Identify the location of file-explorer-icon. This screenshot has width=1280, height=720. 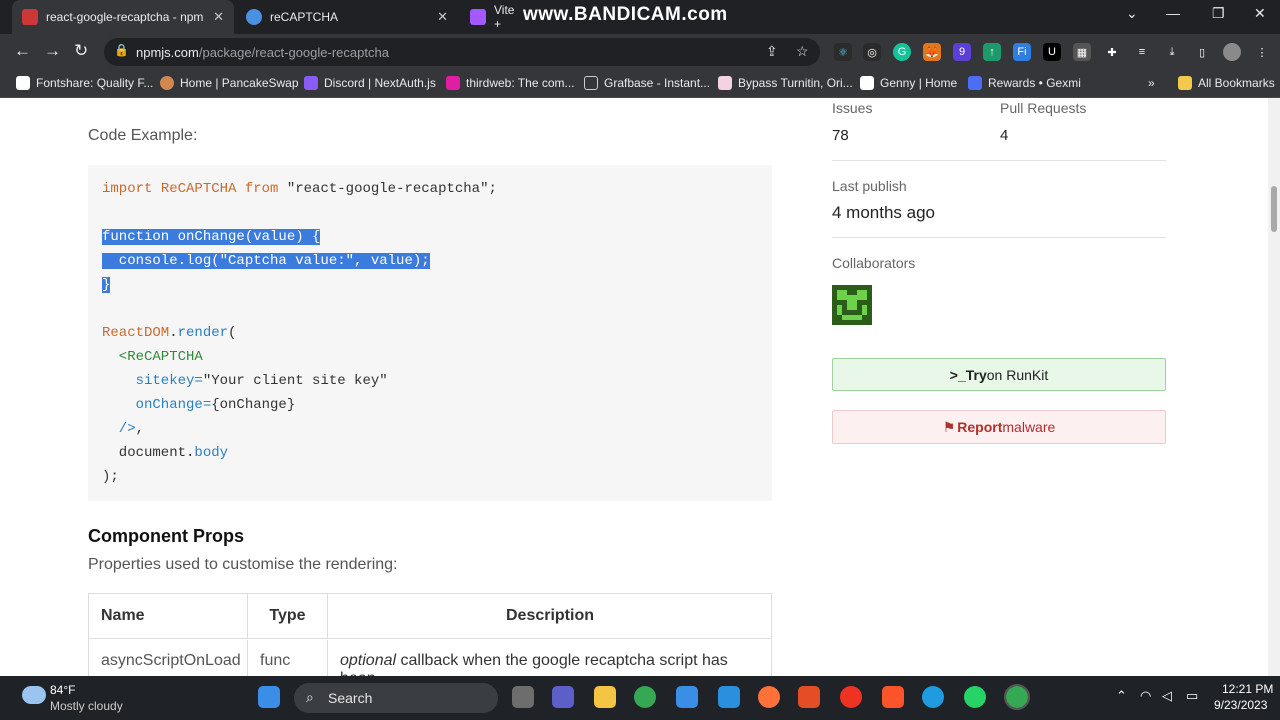
(605, 697).